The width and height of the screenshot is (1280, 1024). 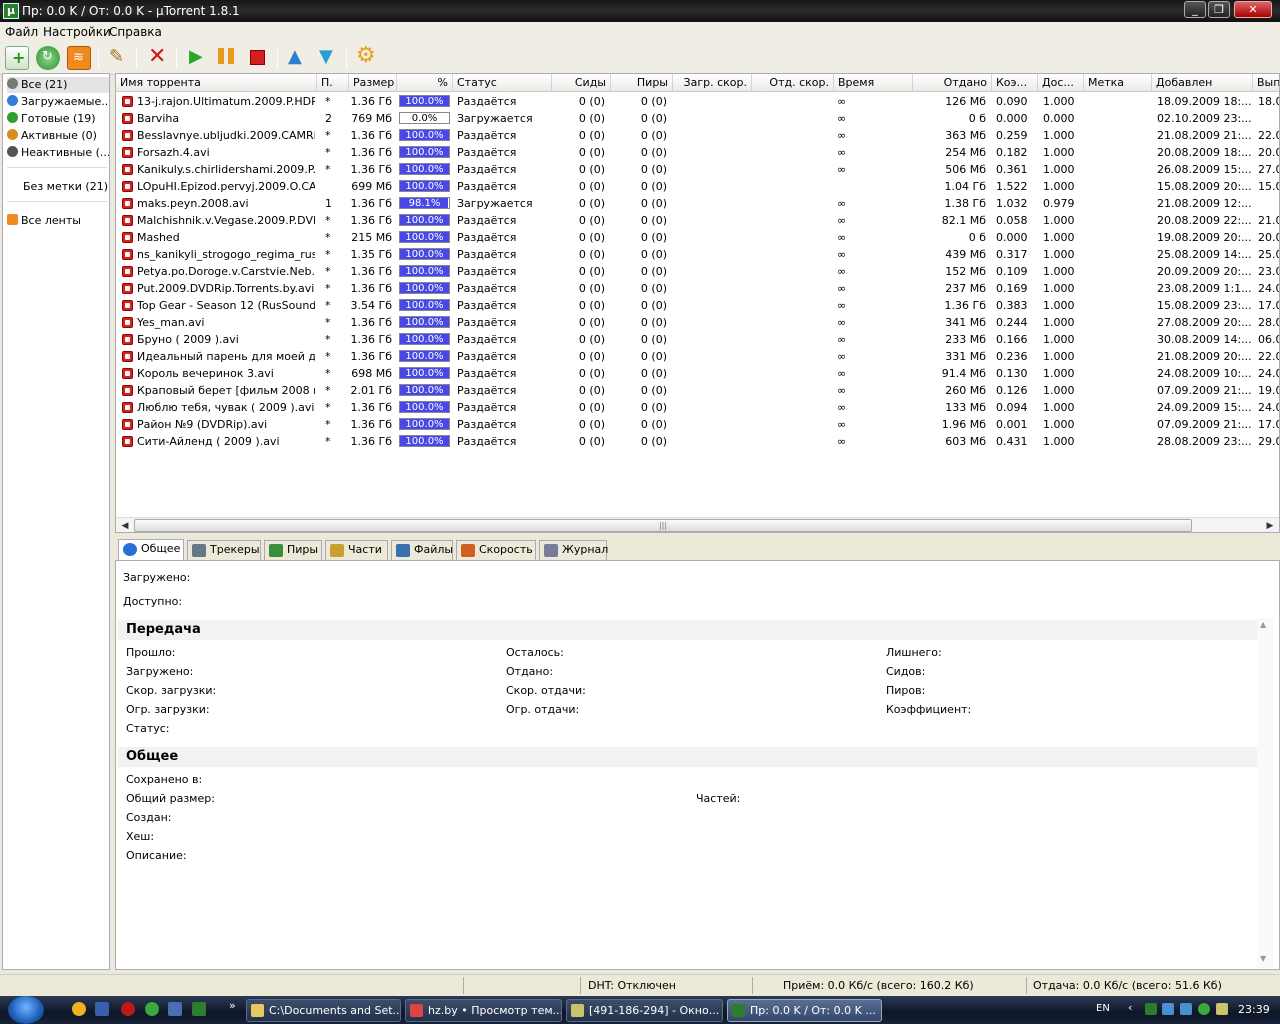 I want to click on column-header-added: Добавлен, so click(x=1202, y=83).